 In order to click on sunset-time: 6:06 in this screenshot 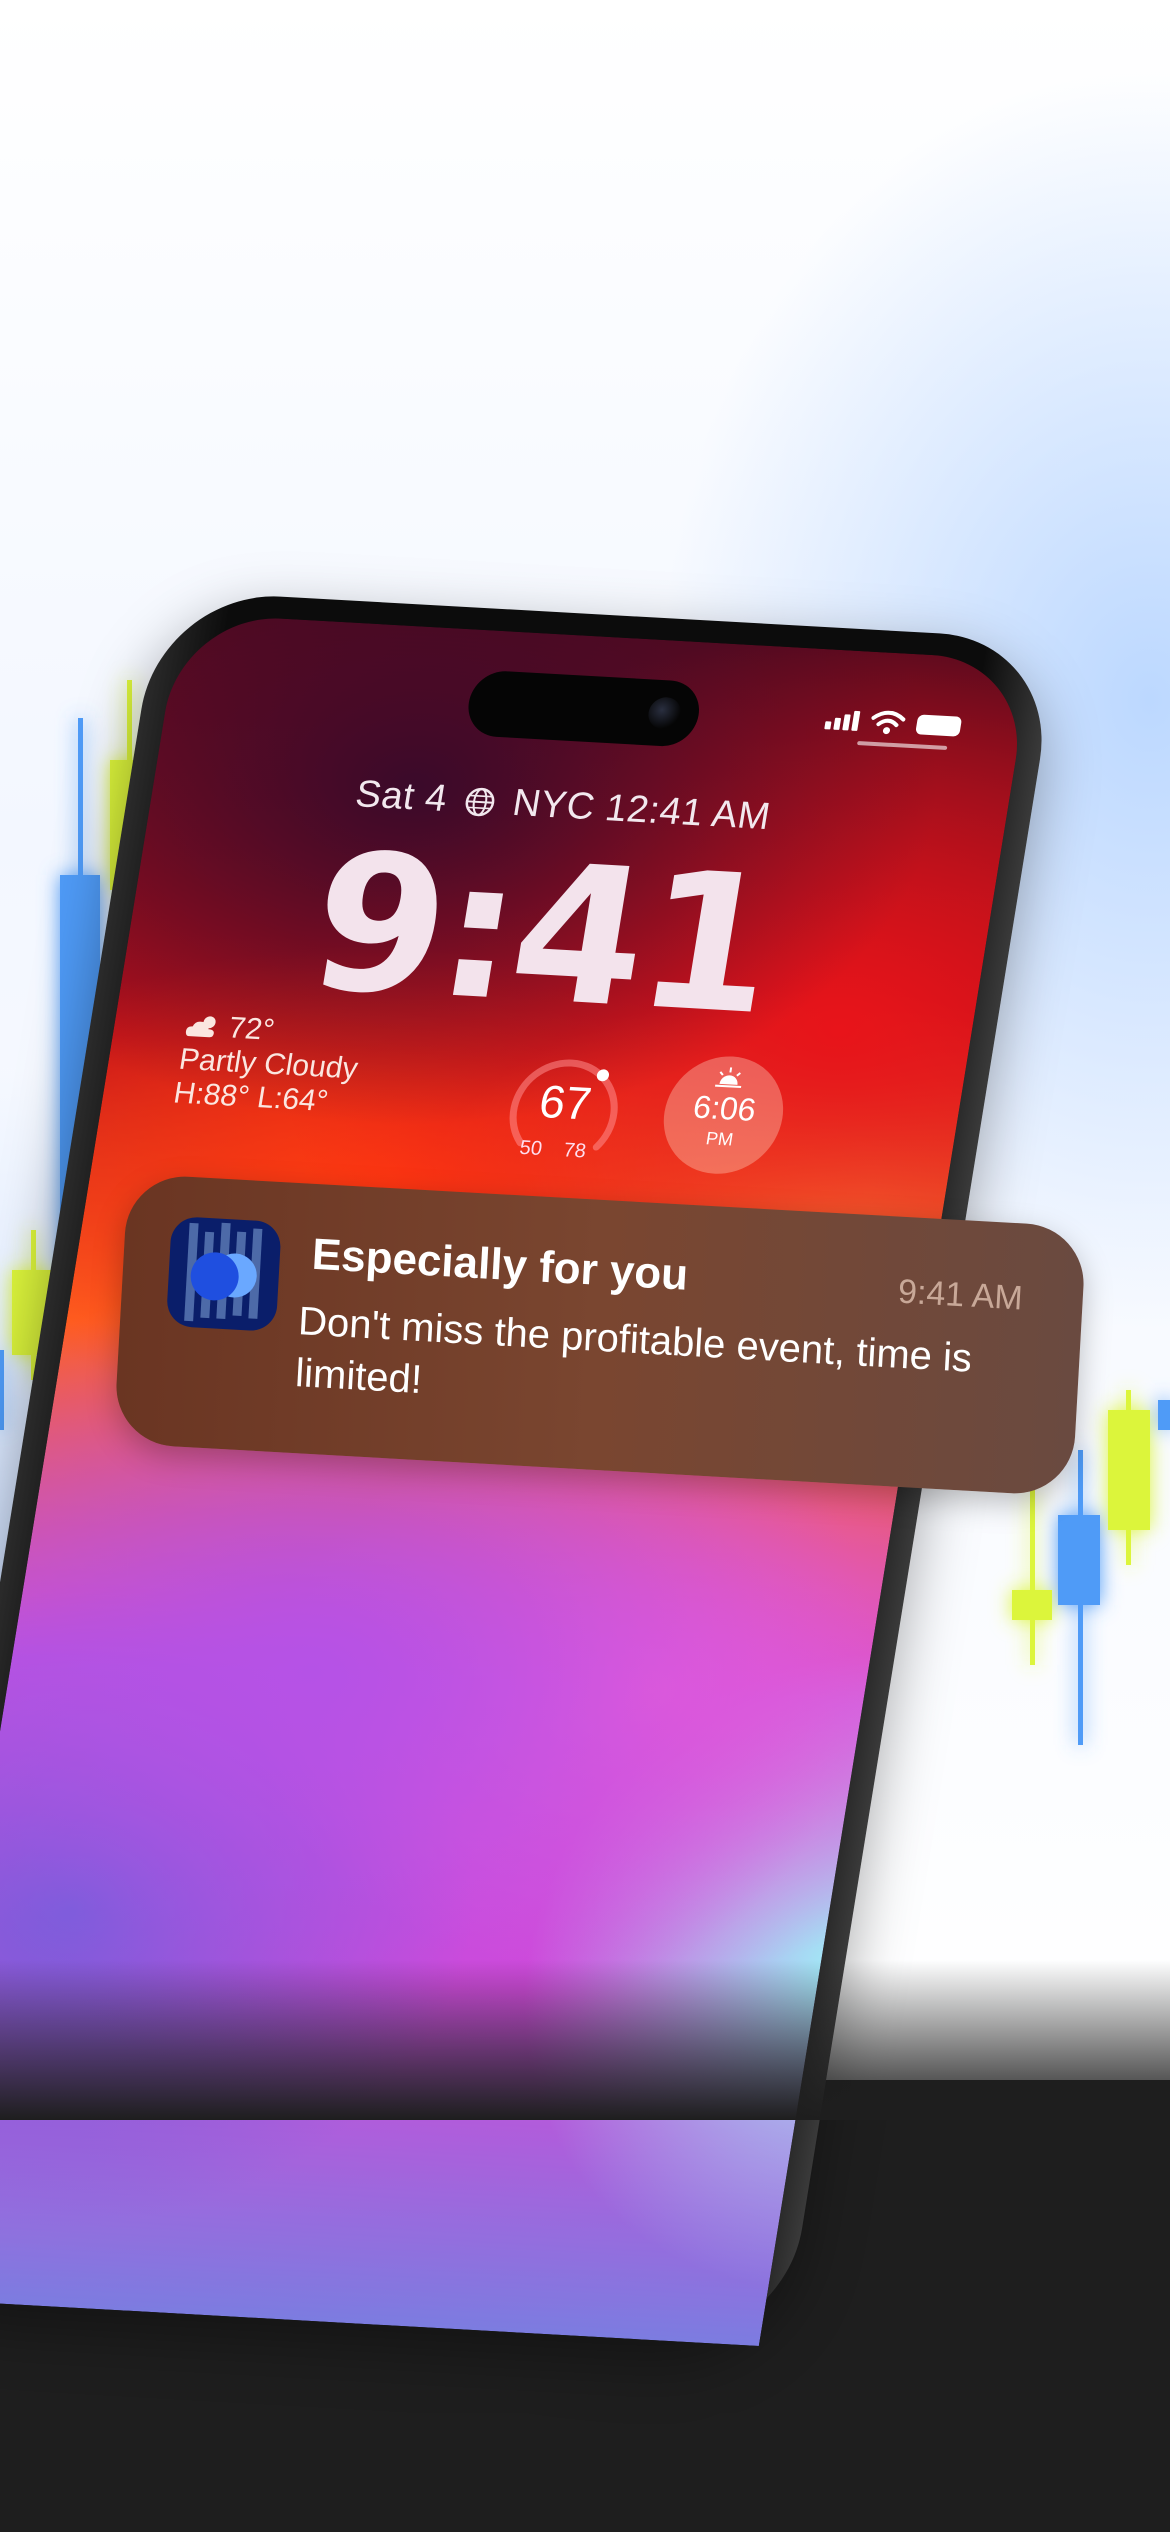, I will do `click(724, 1108)`.